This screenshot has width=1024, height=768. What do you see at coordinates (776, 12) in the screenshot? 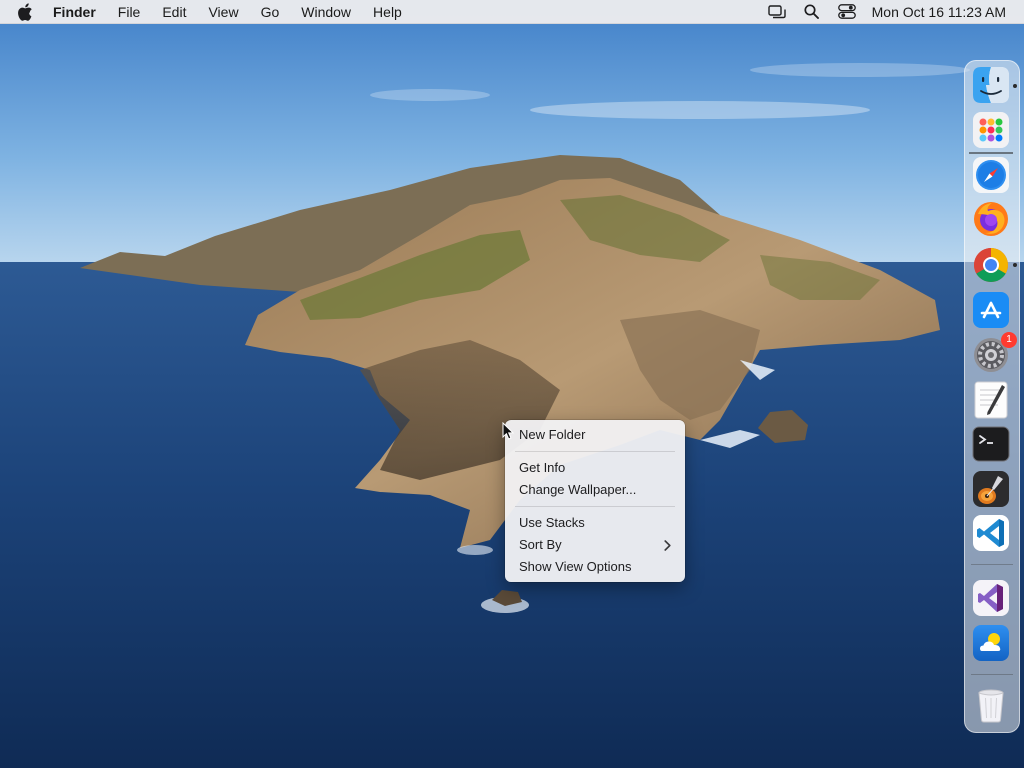
I see `screen-mirroring-icon` at bounding box center [776, 12].